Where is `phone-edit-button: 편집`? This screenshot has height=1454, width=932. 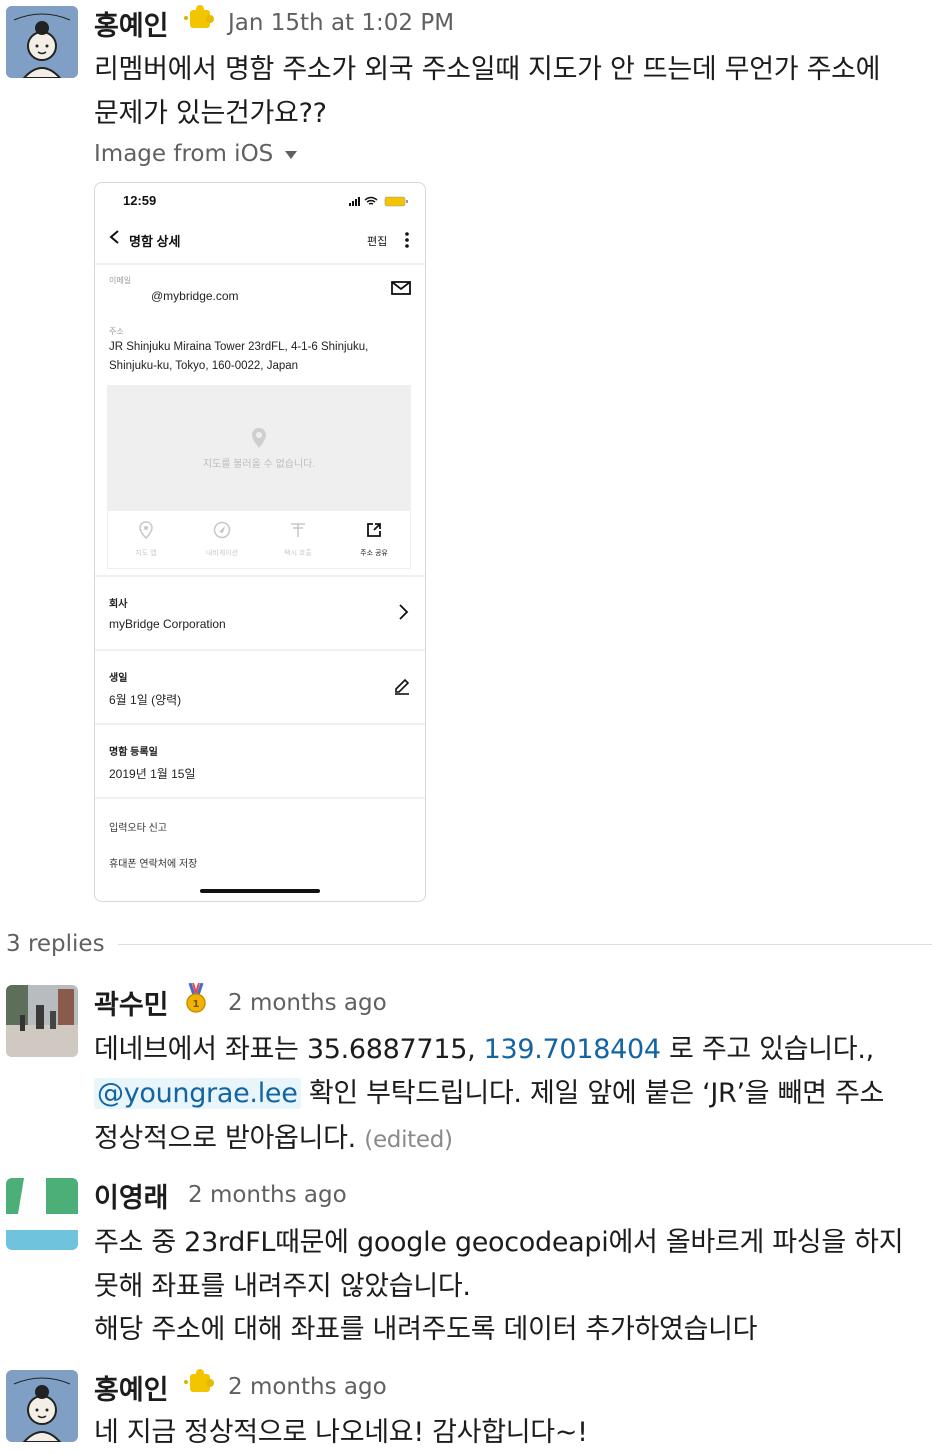
phone-edit-button: 편집 is located at coordinates (377, 241).